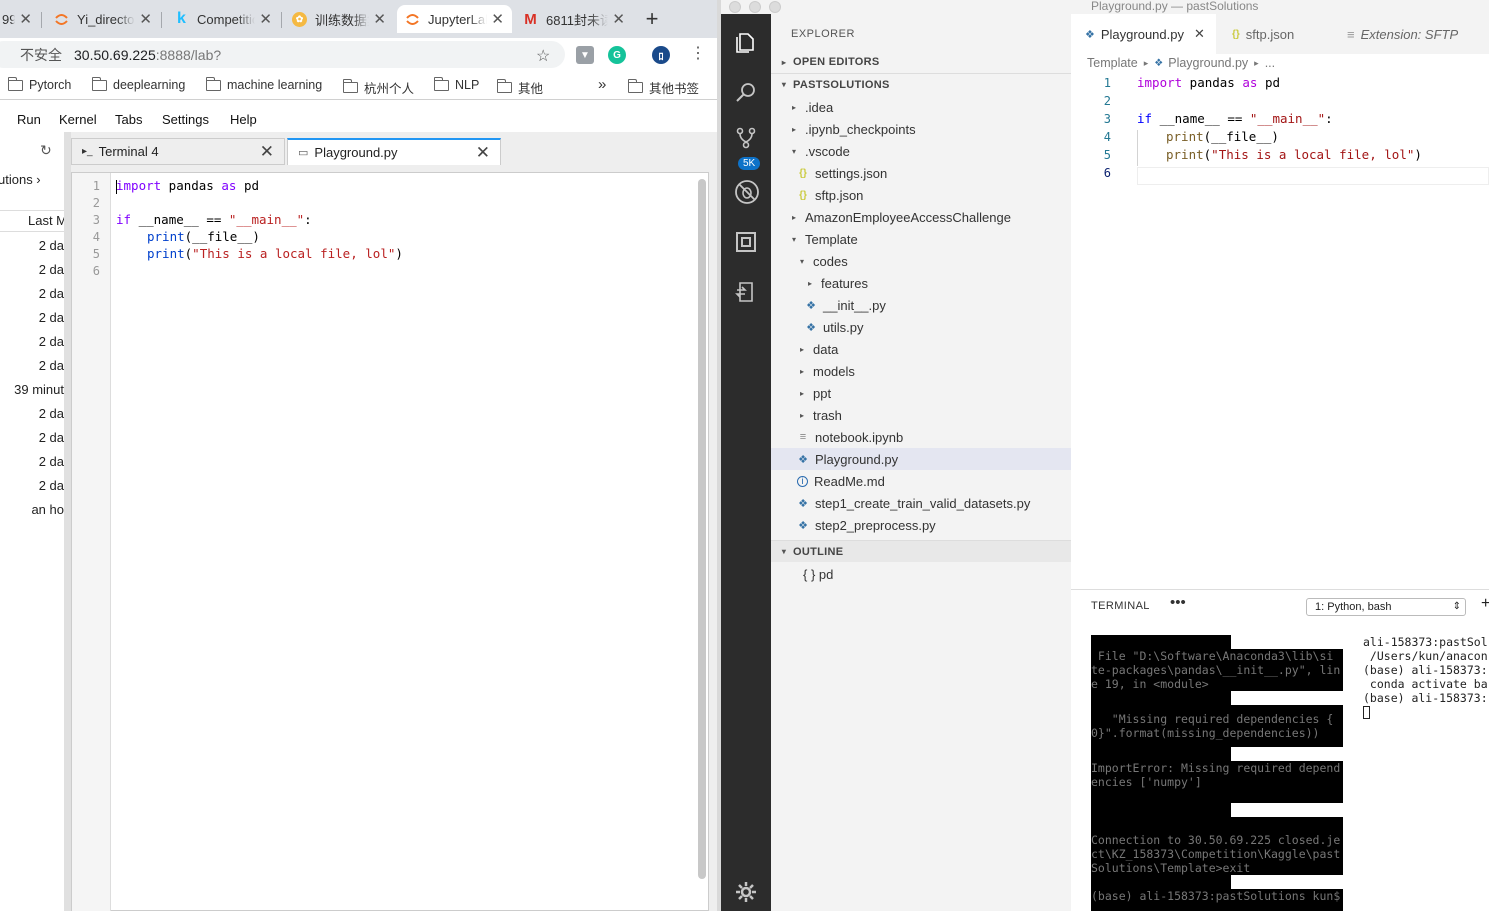  I want to click on bookmarks-more-button: », so click(602, 84).